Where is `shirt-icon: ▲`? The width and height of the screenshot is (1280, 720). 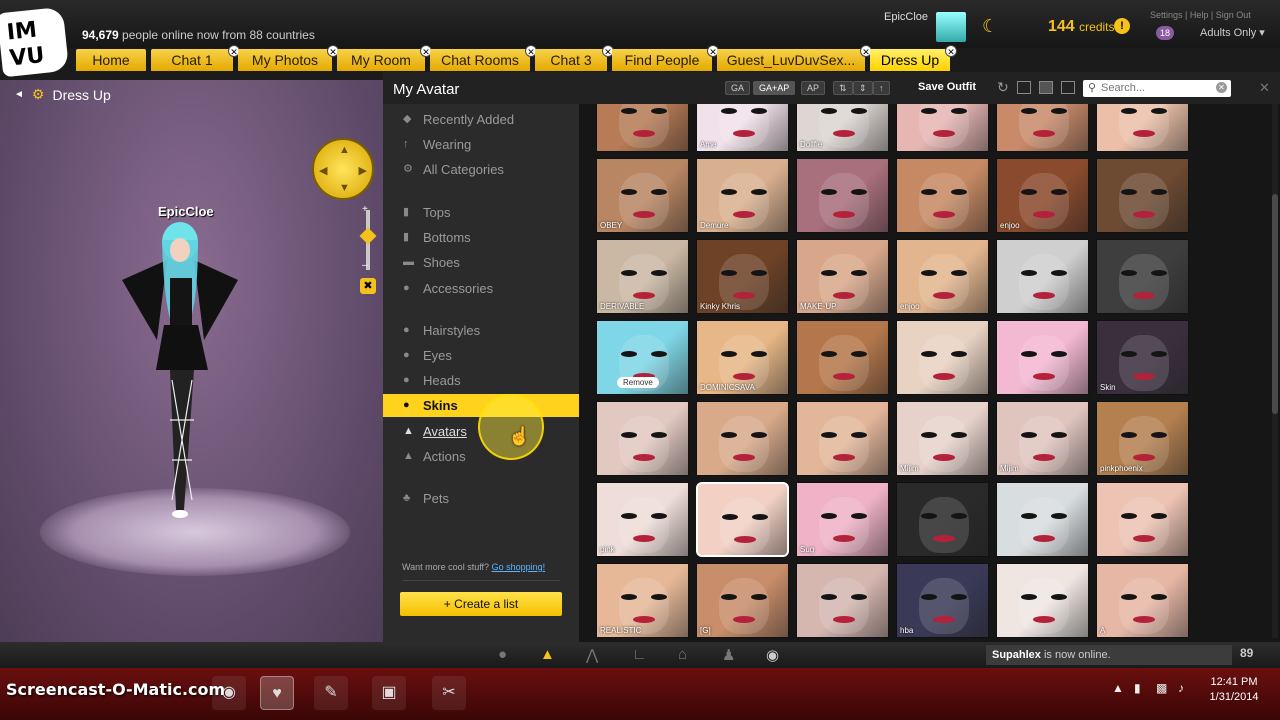
shirt-icon: ▲ is located at coordinates (547, 654).